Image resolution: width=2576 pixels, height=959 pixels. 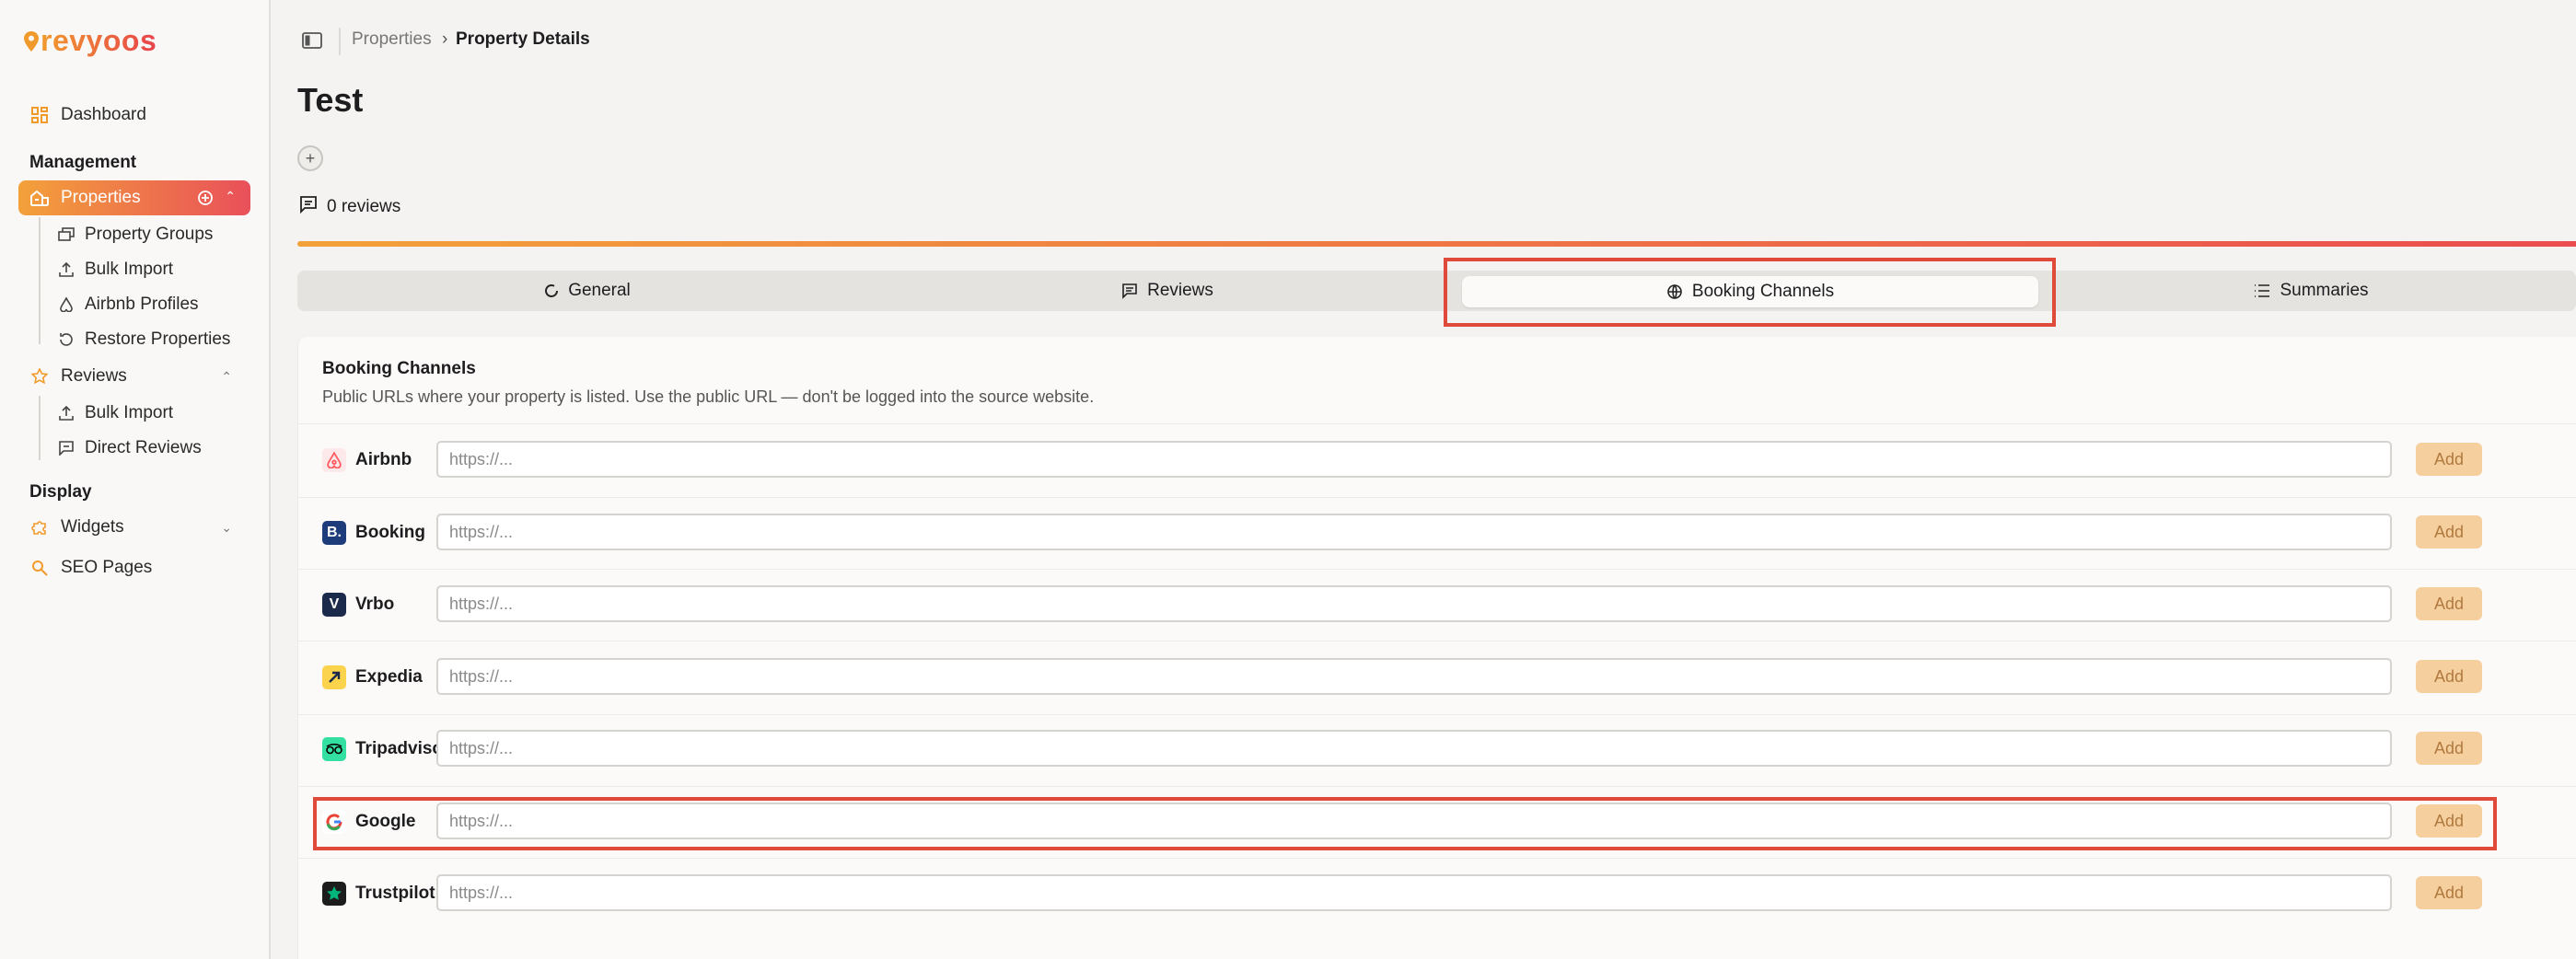 I want to click on sidebar-item-widgets: Widgets ⌄, so click(x=134, y=527).